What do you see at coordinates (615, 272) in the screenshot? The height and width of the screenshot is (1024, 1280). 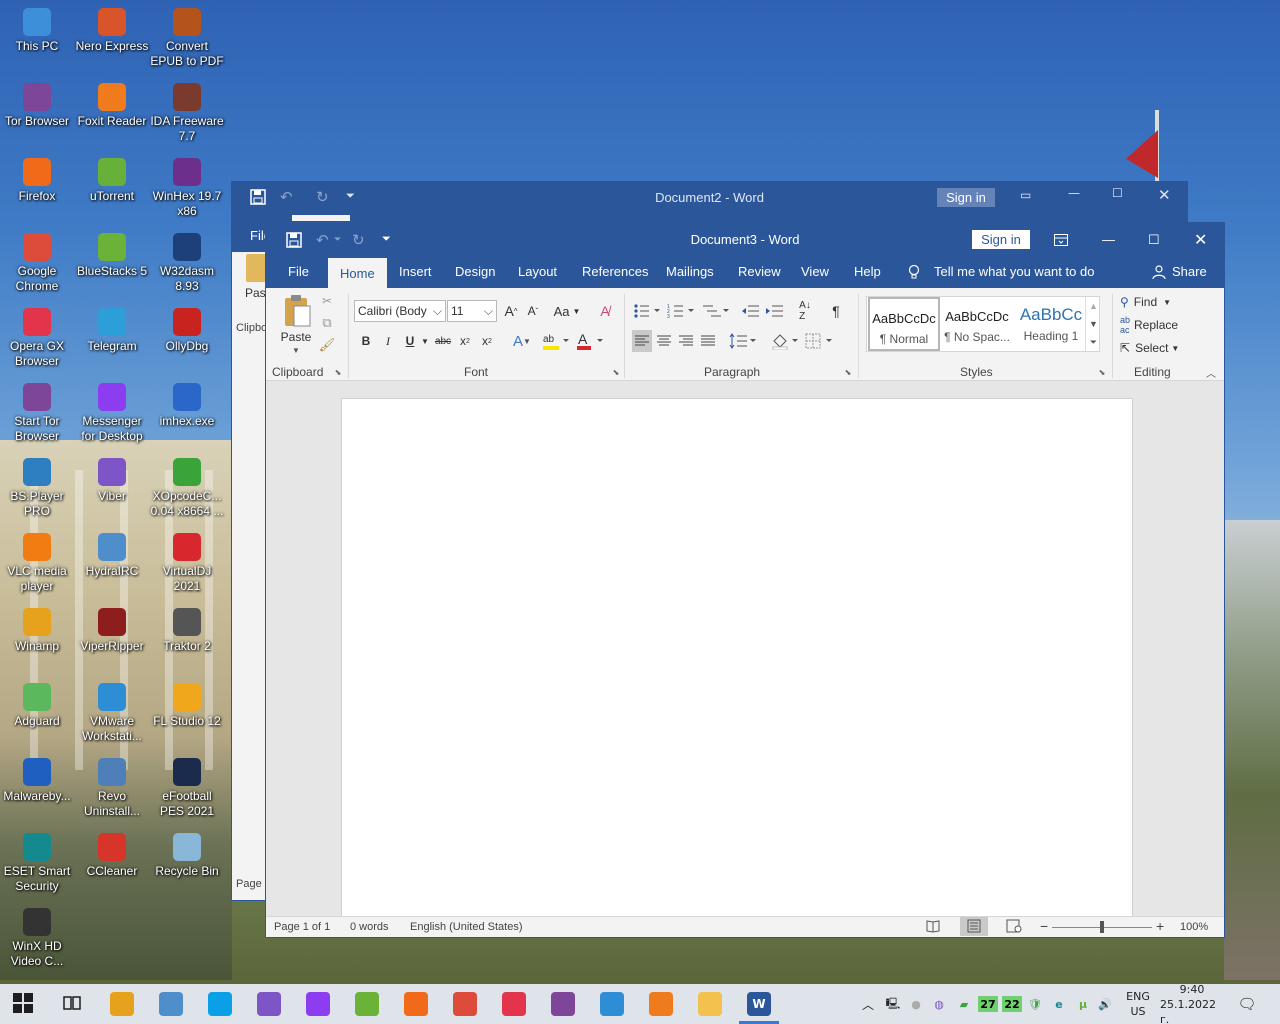 I see `tab-references: References` at bounding box center [615, 272].